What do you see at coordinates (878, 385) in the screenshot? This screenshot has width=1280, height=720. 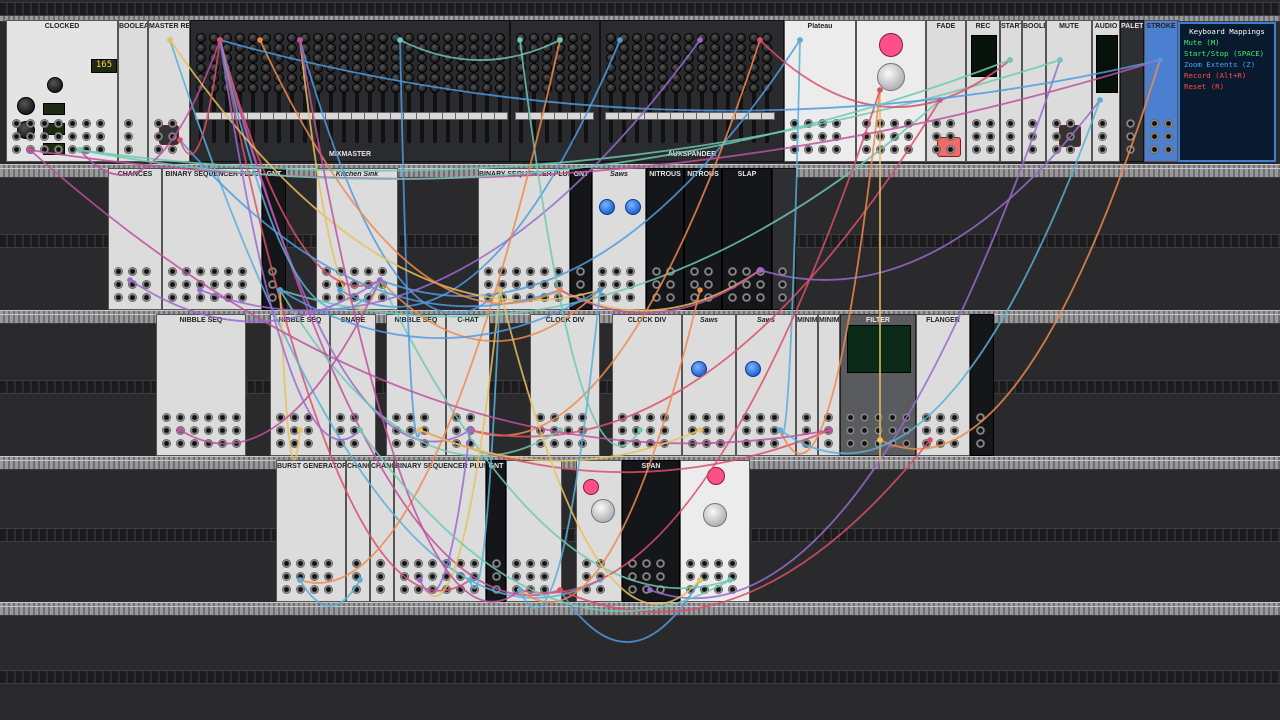 I see `module-filter: FILTER` at bounding box center [878, 385].